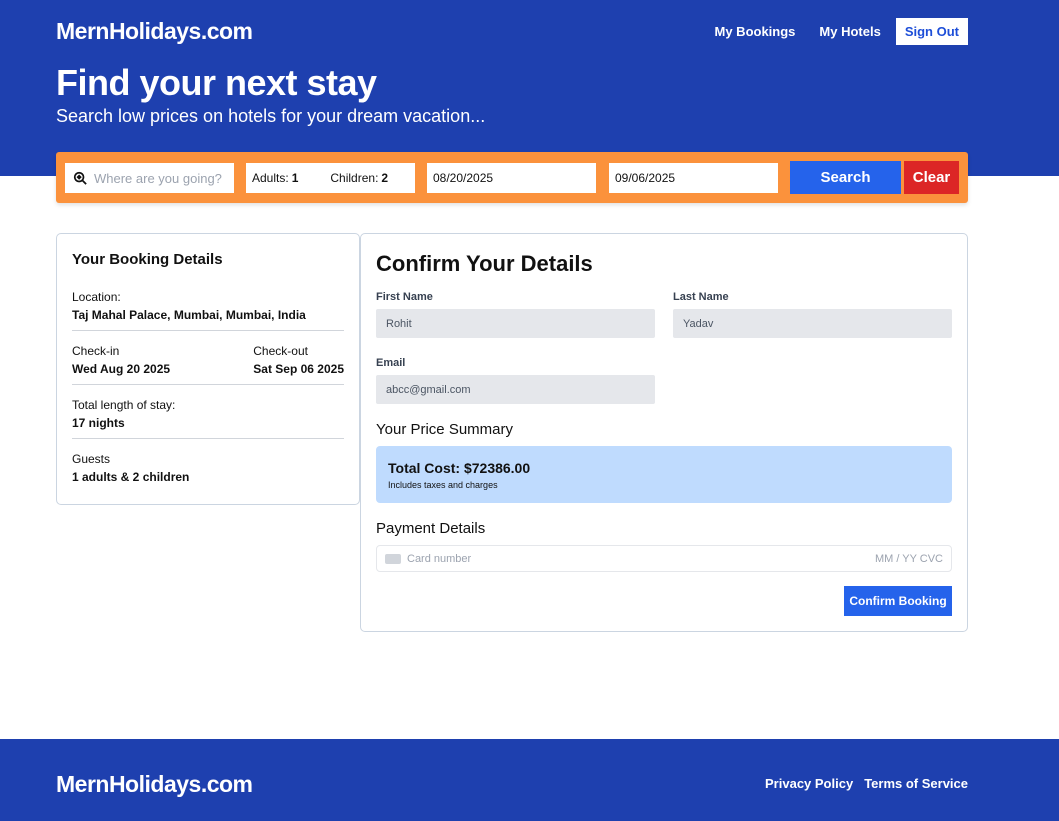  I want to click on email-group: Email abcc@gmail.com, so click(515, 380).